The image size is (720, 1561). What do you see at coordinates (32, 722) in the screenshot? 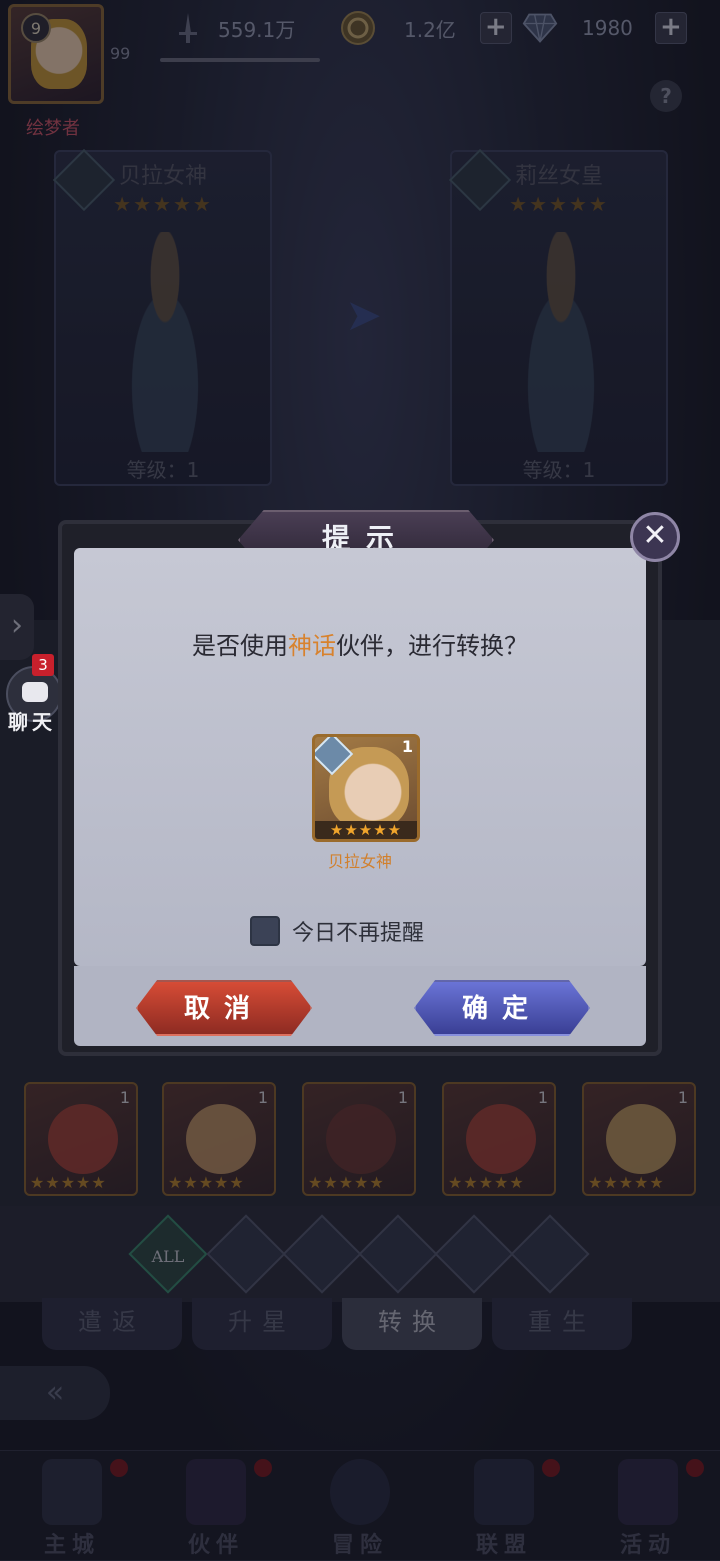
I see `chat-label: 聊天` at bounding box center [32, 722].